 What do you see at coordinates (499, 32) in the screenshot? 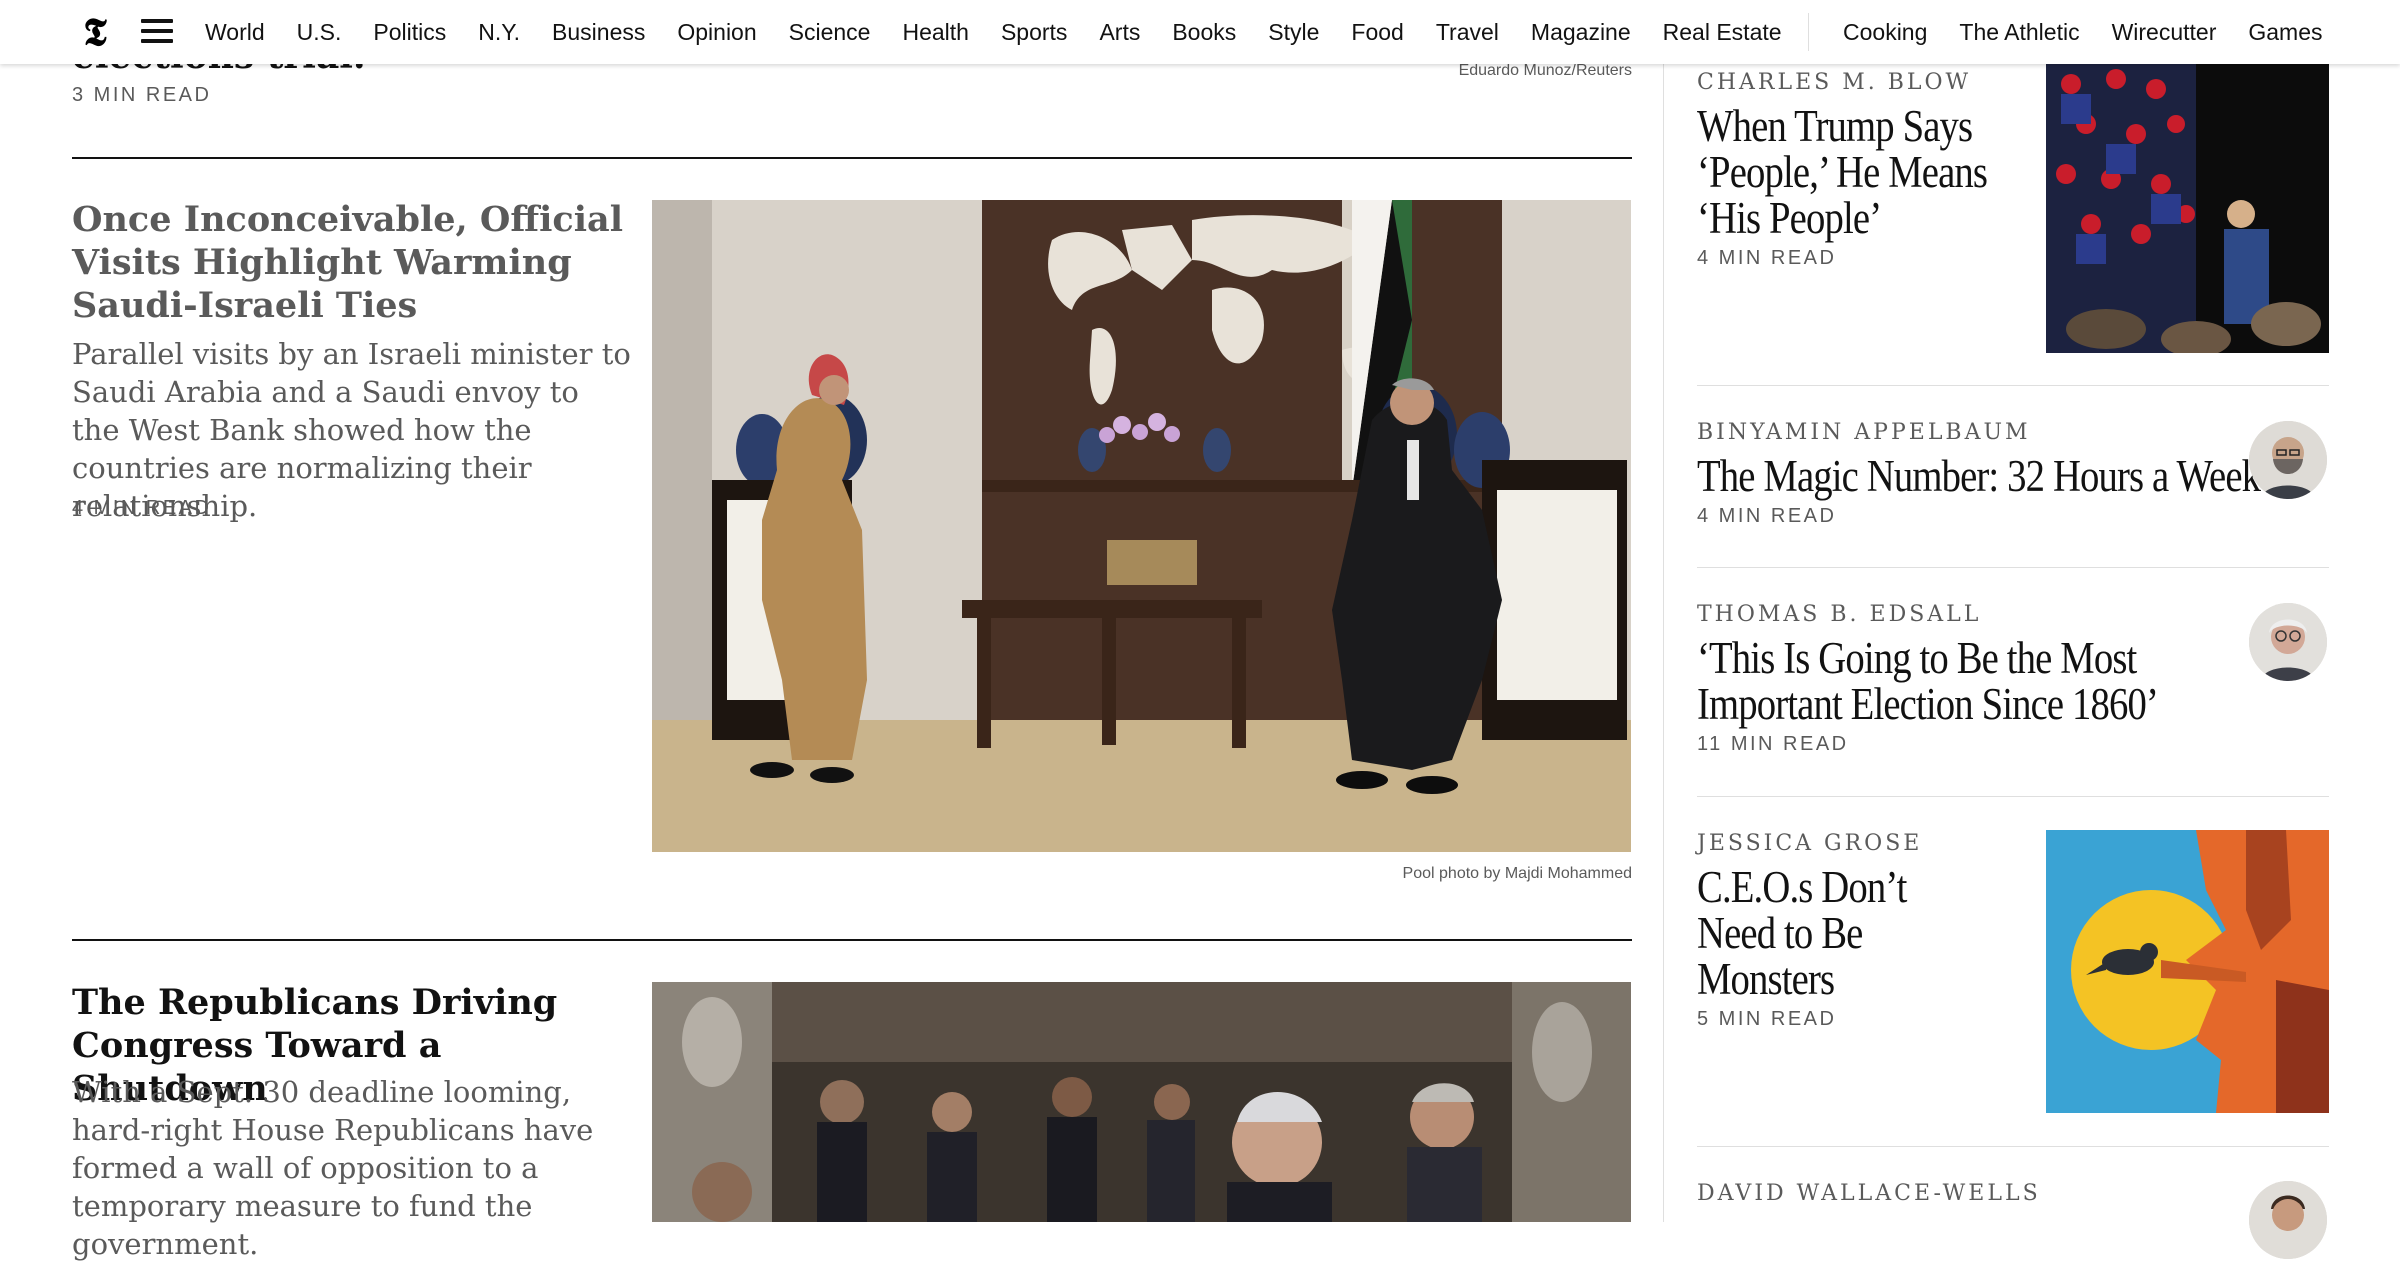
I see `nav-ny: N.Y.` at bounding box center [499, 32].